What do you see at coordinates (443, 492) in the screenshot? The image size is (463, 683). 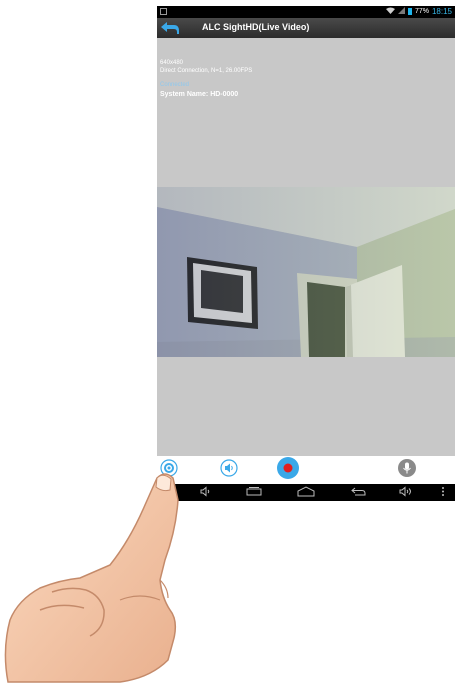 I see `menu-icon` at bounding box center [443, 492].